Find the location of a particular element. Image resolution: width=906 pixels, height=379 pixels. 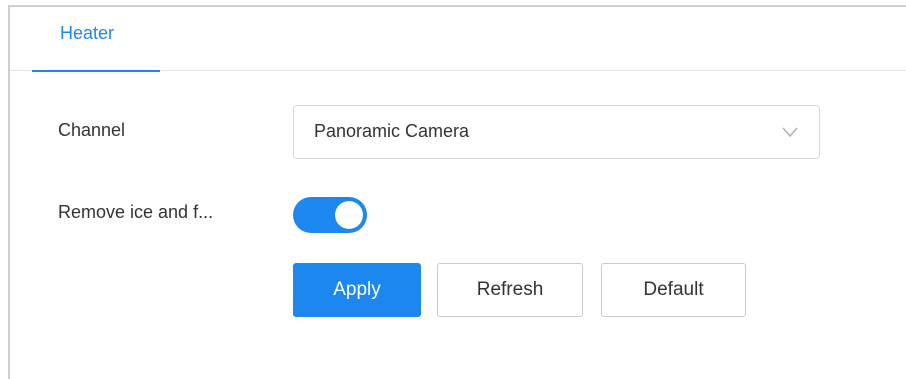

tab-heater-label: Heater is located at coordinates (87, 33).